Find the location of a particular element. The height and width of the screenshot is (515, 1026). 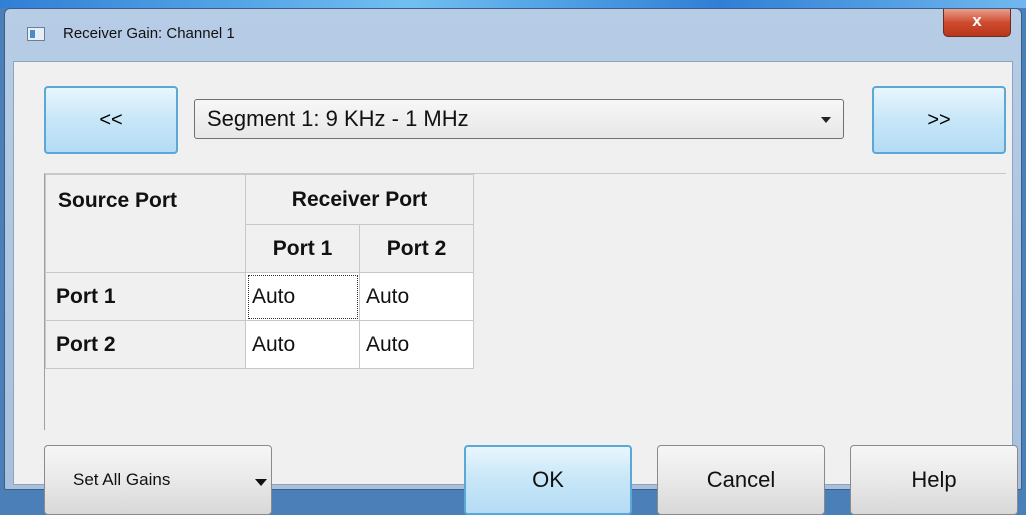

close-icon: x is located at coordinates (977, 20).